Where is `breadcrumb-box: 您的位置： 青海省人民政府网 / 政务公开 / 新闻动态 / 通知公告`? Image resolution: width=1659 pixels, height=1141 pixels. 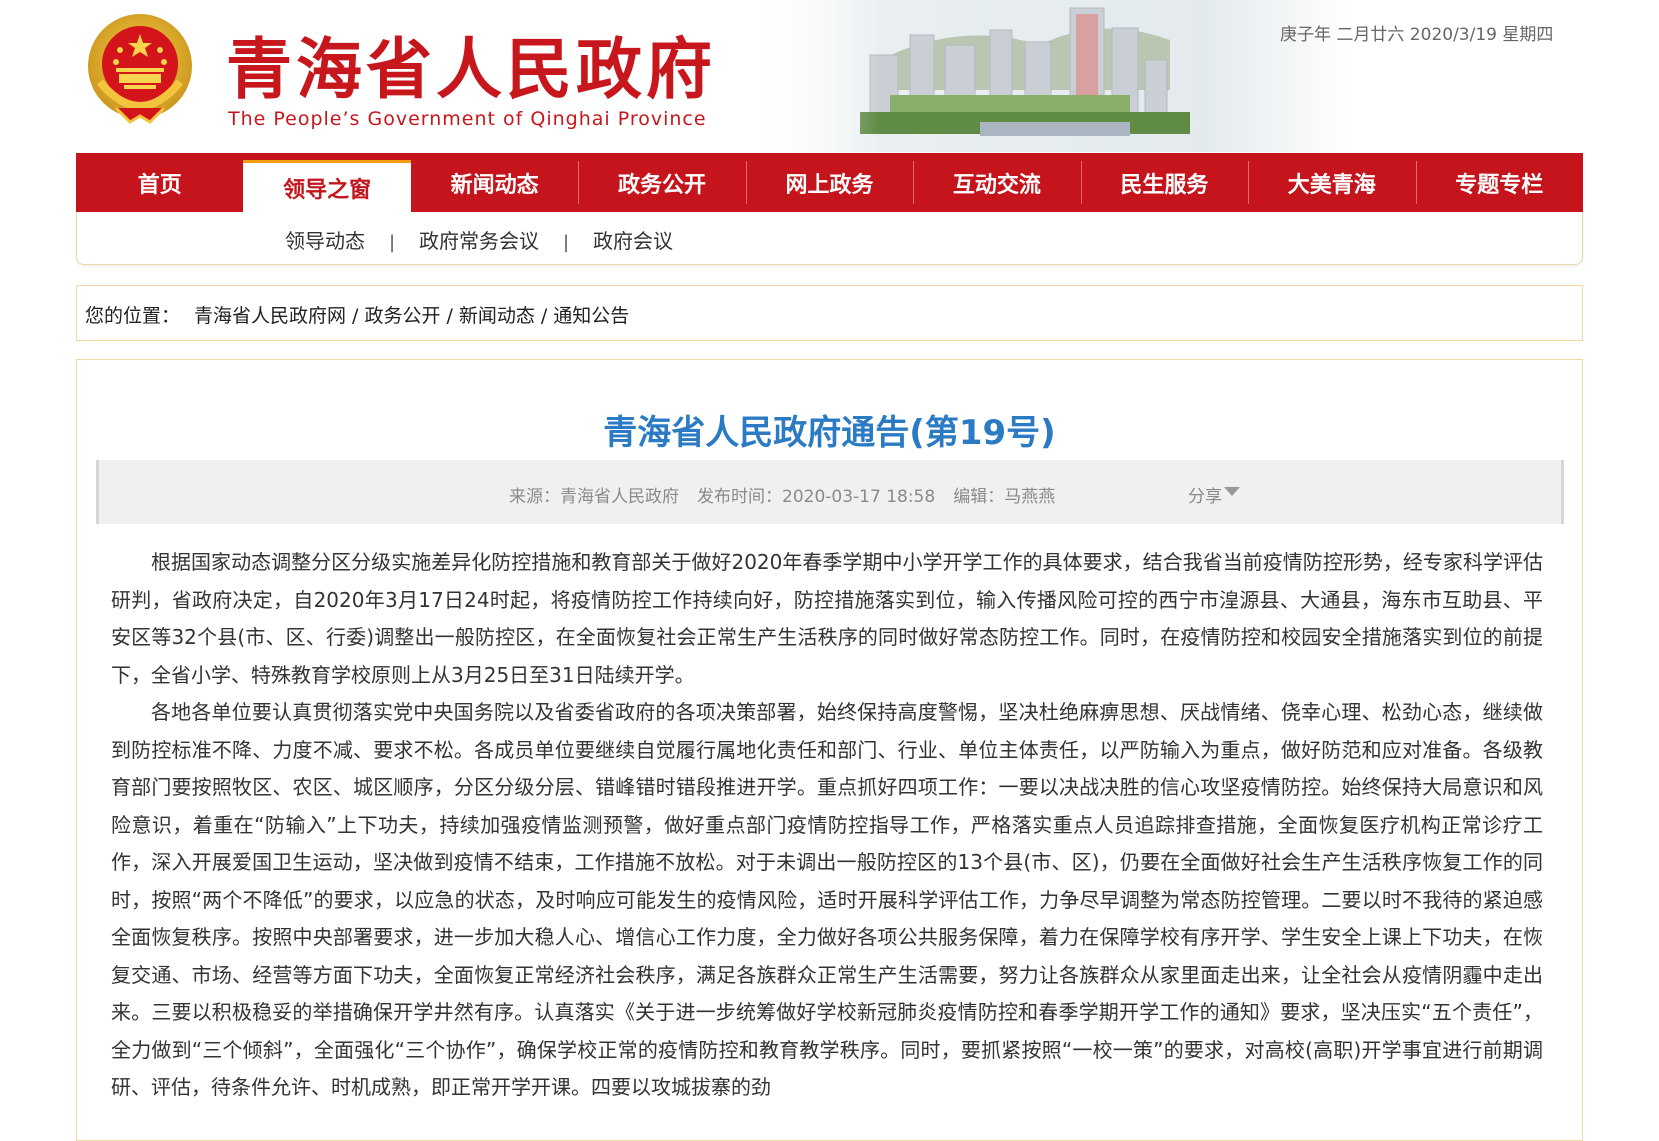 breadcrumb-box: 您的位置： 青海省人民政府网 / 政务公开 / 新闻动态 / 通知公告 is located at coordinates (829, 313).